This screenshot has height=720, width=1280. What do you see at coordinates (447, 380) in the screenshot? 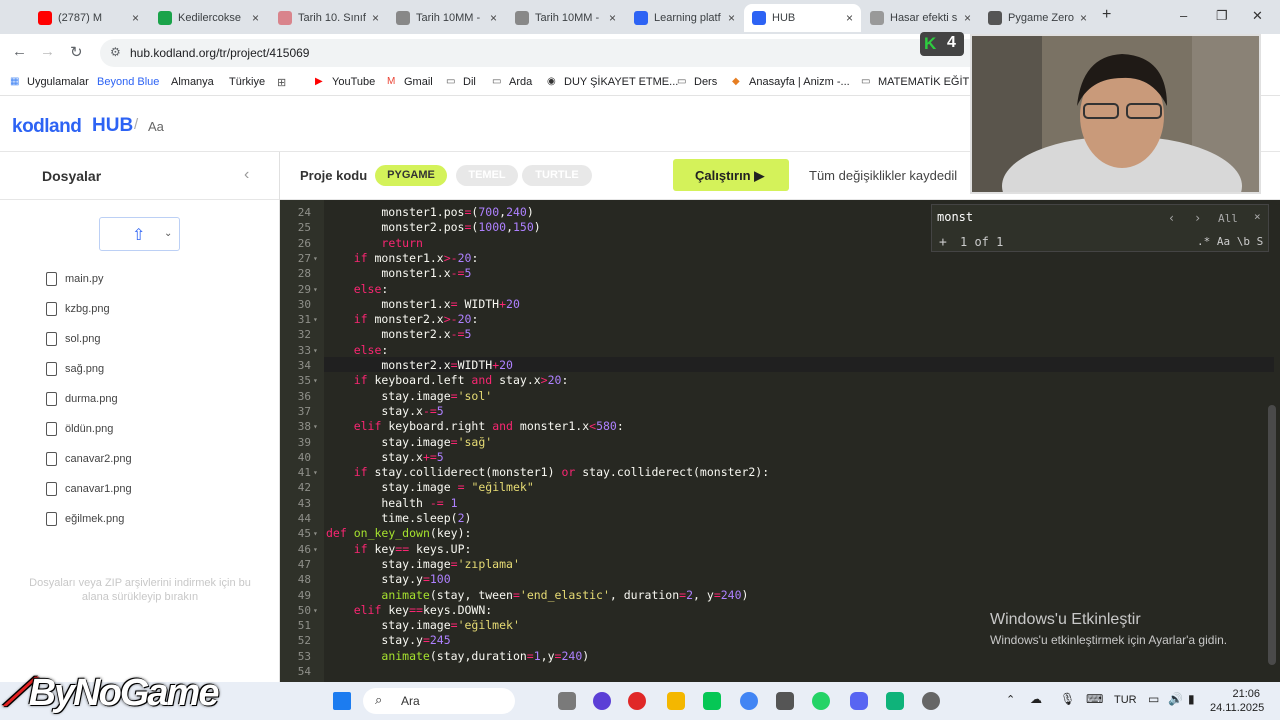
I see `code-line: if keyboard.left and stay.x>20:` at bounding box center [447, 380].